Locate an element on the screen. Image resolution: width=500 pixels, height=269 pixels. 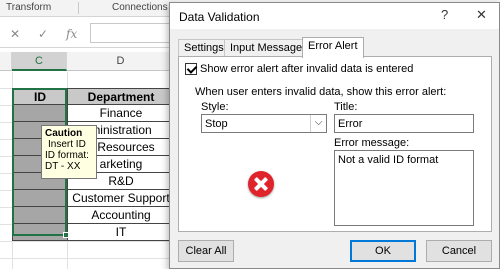
show-error-alert-checkbox is located at coordinates (191, 69).